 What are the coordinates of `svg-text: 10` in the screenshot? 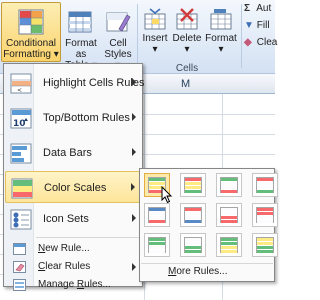 It's located at (19, 124).